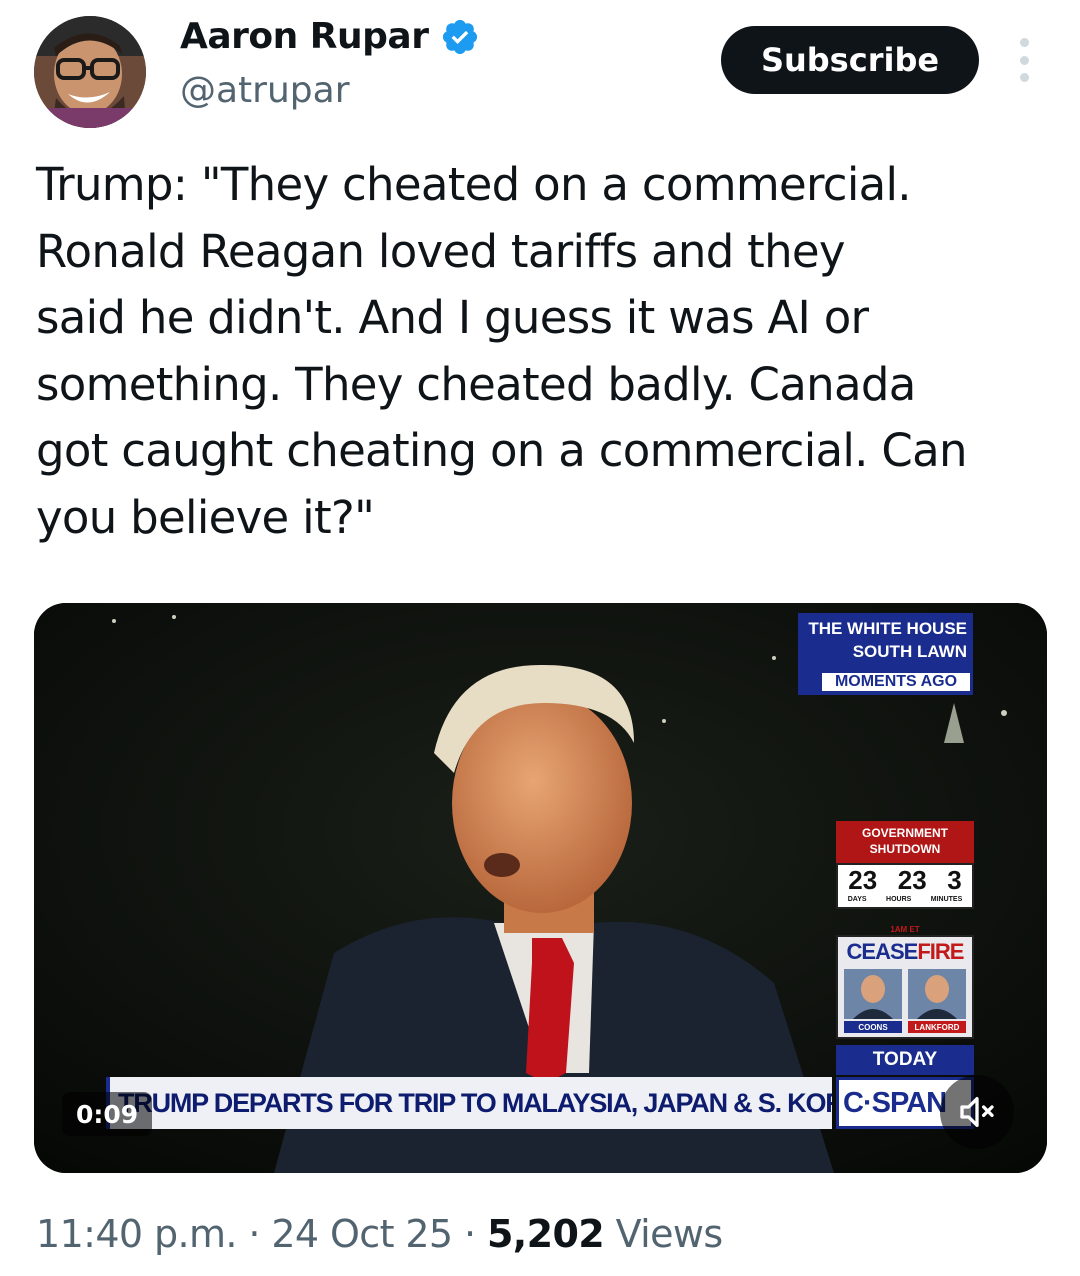 The width and height of the screenshot is (1080, 1276). Describe the element at coordinates (954, 880) in the screenshot. I see `counter-minutes: 3` at that location.